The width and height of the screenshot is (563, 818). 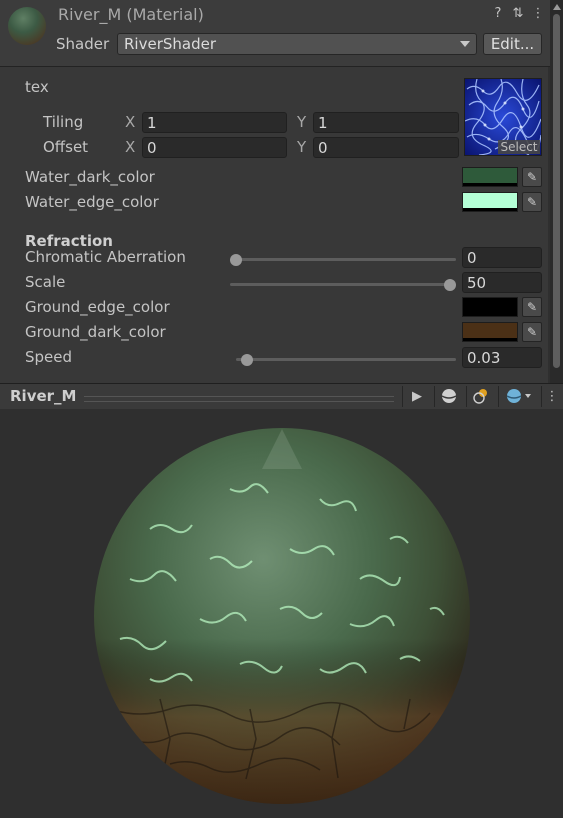 I want to click on ground-dark-color-field, so click(x=490, y=332).